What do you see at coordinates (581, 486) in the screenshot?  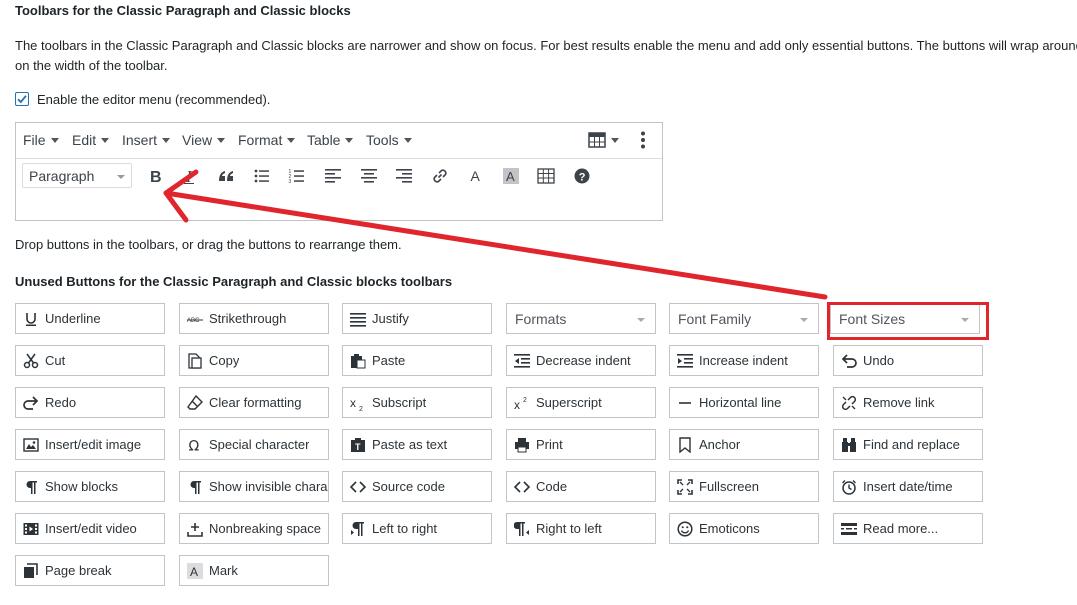 I see `code-button: Code` at bounding box center [581, 486].